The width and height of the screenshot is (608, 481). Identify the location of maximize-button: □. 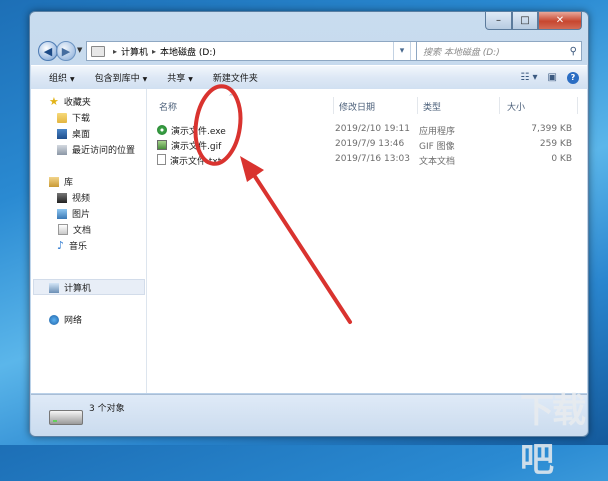
(525, 21).